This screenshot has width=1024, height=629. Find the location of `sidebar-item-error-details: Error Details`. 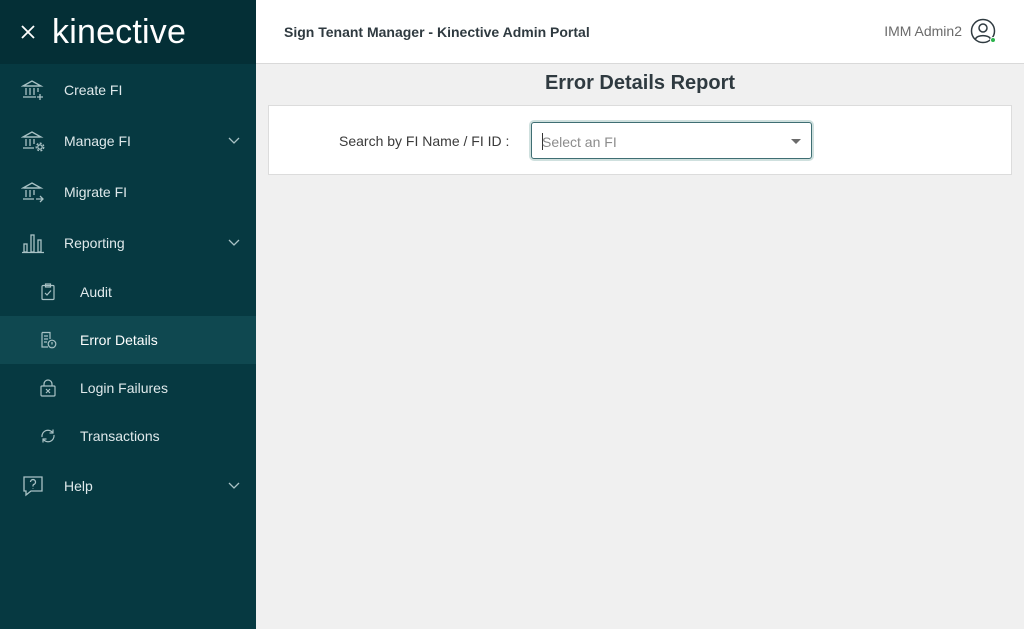

sidebar-item-error-details: Error Details is located at coordinates (128, 340).